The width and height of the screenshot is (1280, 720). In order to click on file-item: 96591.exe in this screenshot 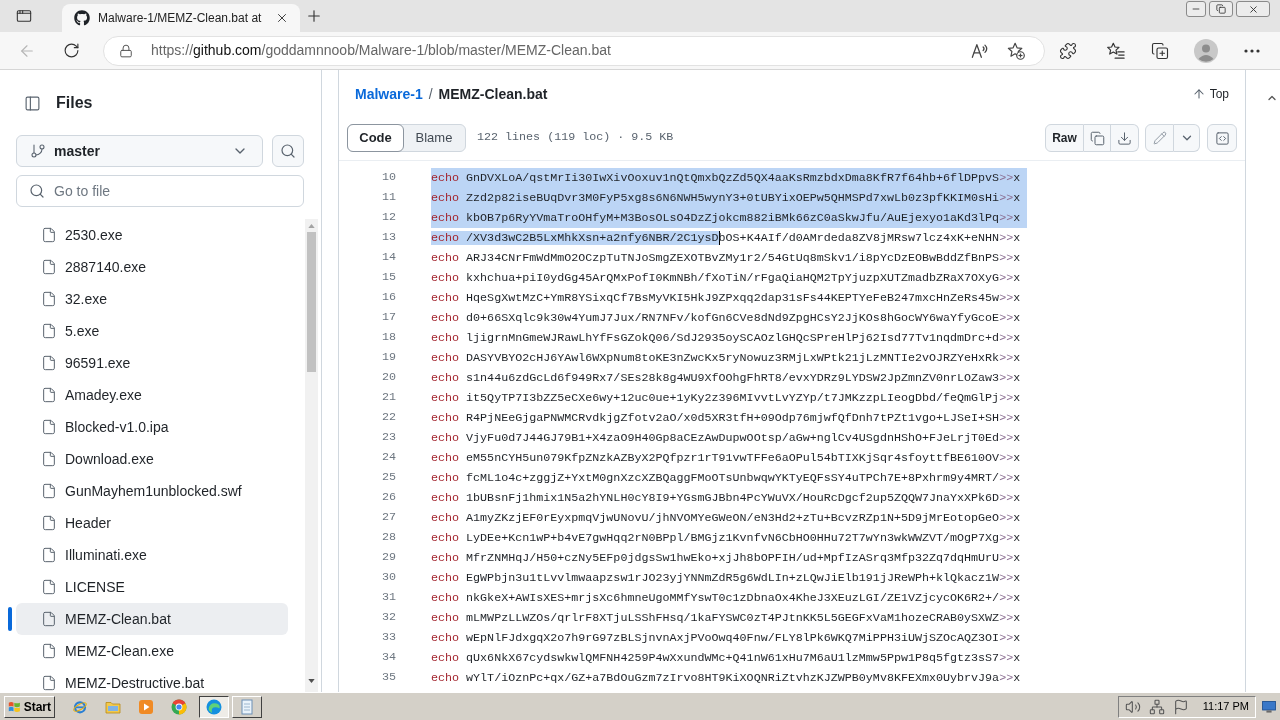, I will do `click(152, 363)`.